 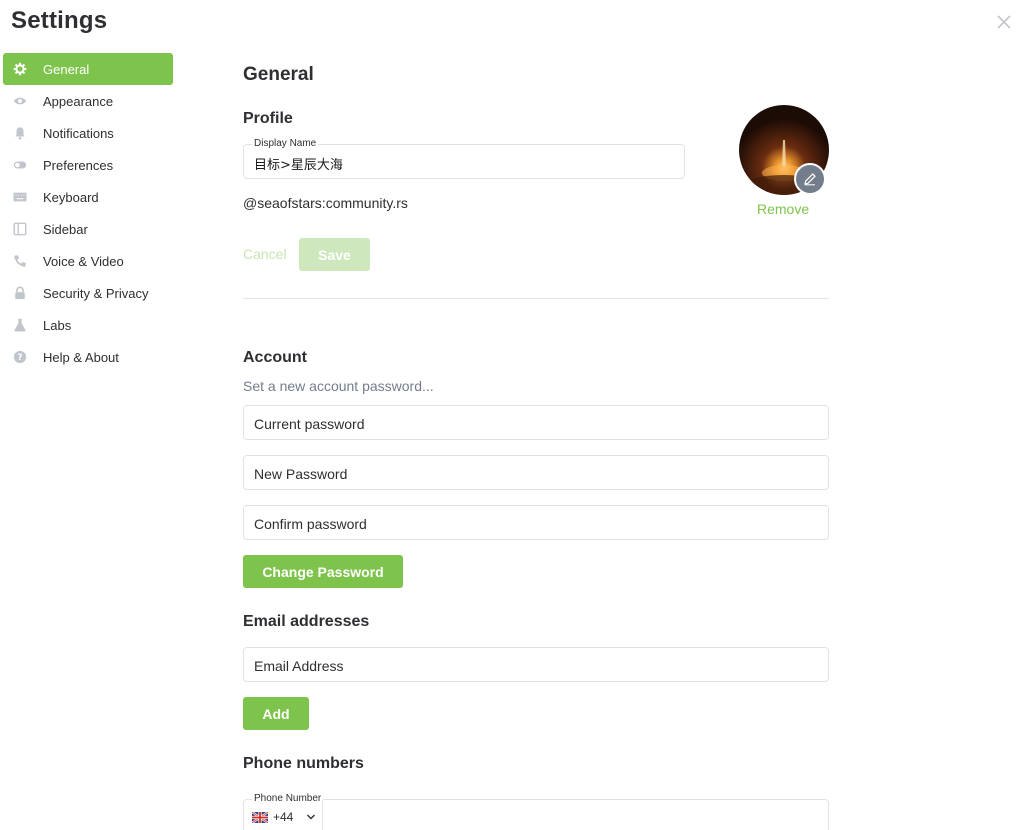 I want to click on chevron-down-icon, so click(x=311, y=817).